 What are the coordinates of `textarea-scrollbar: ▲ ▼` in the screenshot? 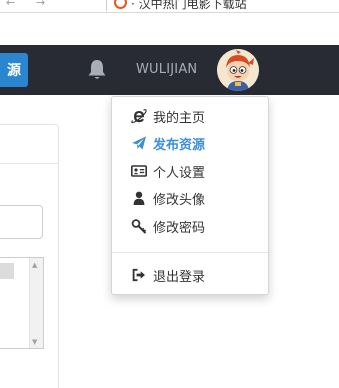 It's located at (36, 303).